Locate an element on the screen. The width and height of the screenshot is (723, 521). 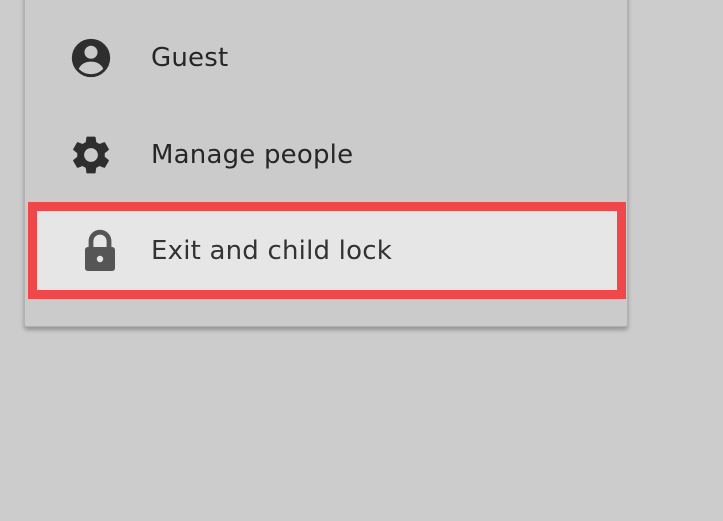
menu-item-label: Exit and child lock is located at coordinates (271, 250).